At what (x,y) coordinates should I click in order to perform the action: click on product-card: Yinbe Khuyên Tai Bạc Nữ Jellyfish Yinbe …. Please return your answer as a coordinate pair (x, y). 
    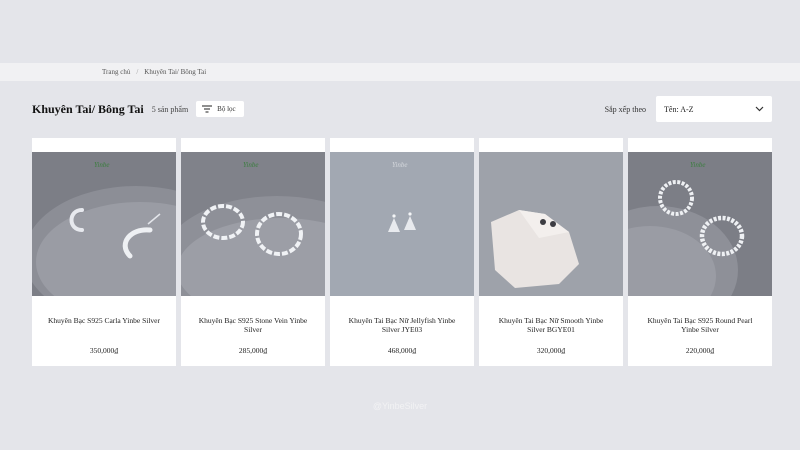
    Looking at the image, I should click on (402, 252).